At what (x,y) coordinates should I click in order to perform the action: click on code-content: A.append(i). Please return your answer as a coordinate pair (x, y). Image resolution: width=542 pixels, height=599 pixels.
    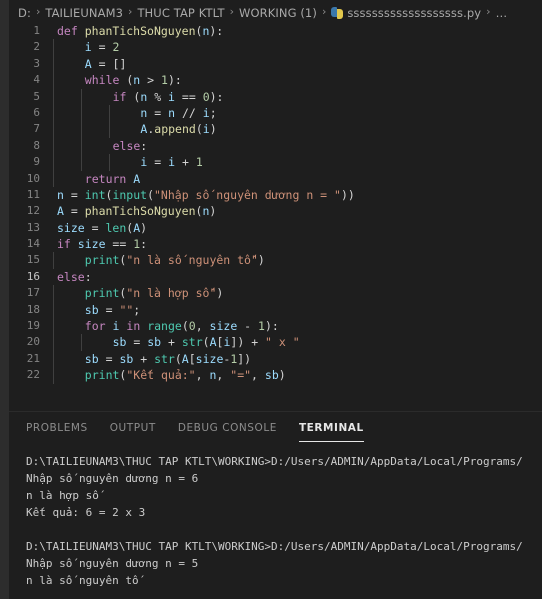
    Looking at the image, I should click on (297, 129).